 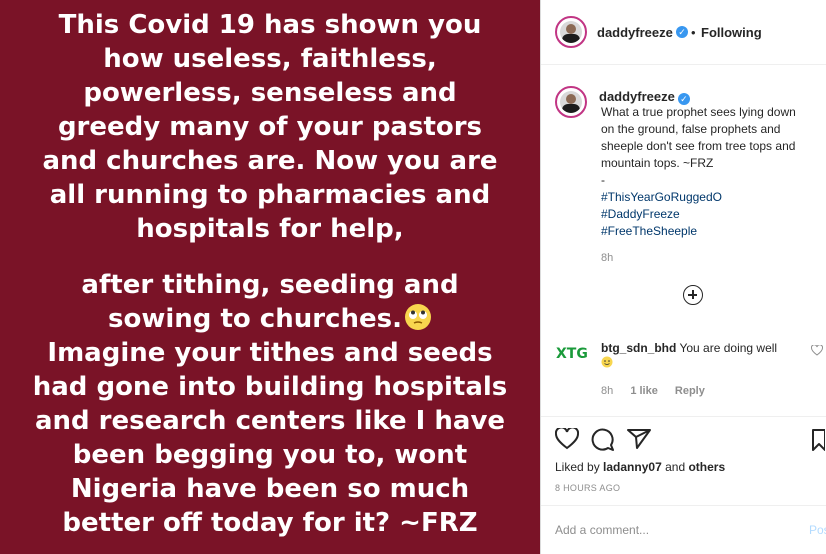 I want to click on post-header: daddyfreeze ✓ • Following, so click(x=683, y=32).